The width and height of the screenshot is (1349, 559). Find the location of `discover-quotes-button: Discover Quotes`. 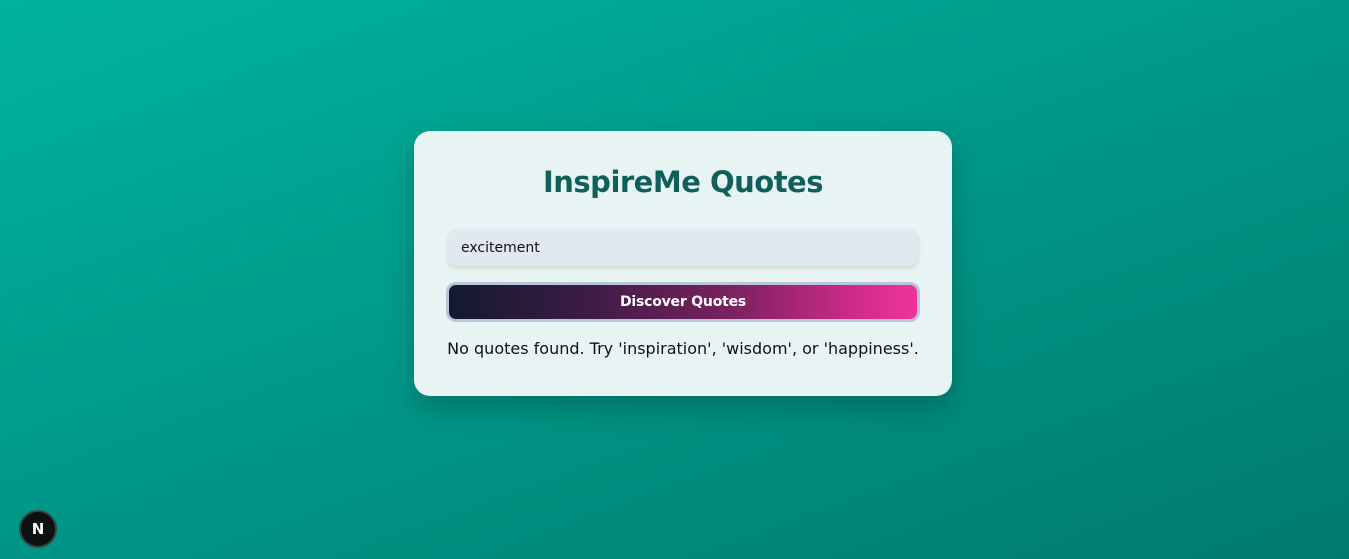

discover-quotes-button: Discover Quotes is located at coordinates (683, 302).